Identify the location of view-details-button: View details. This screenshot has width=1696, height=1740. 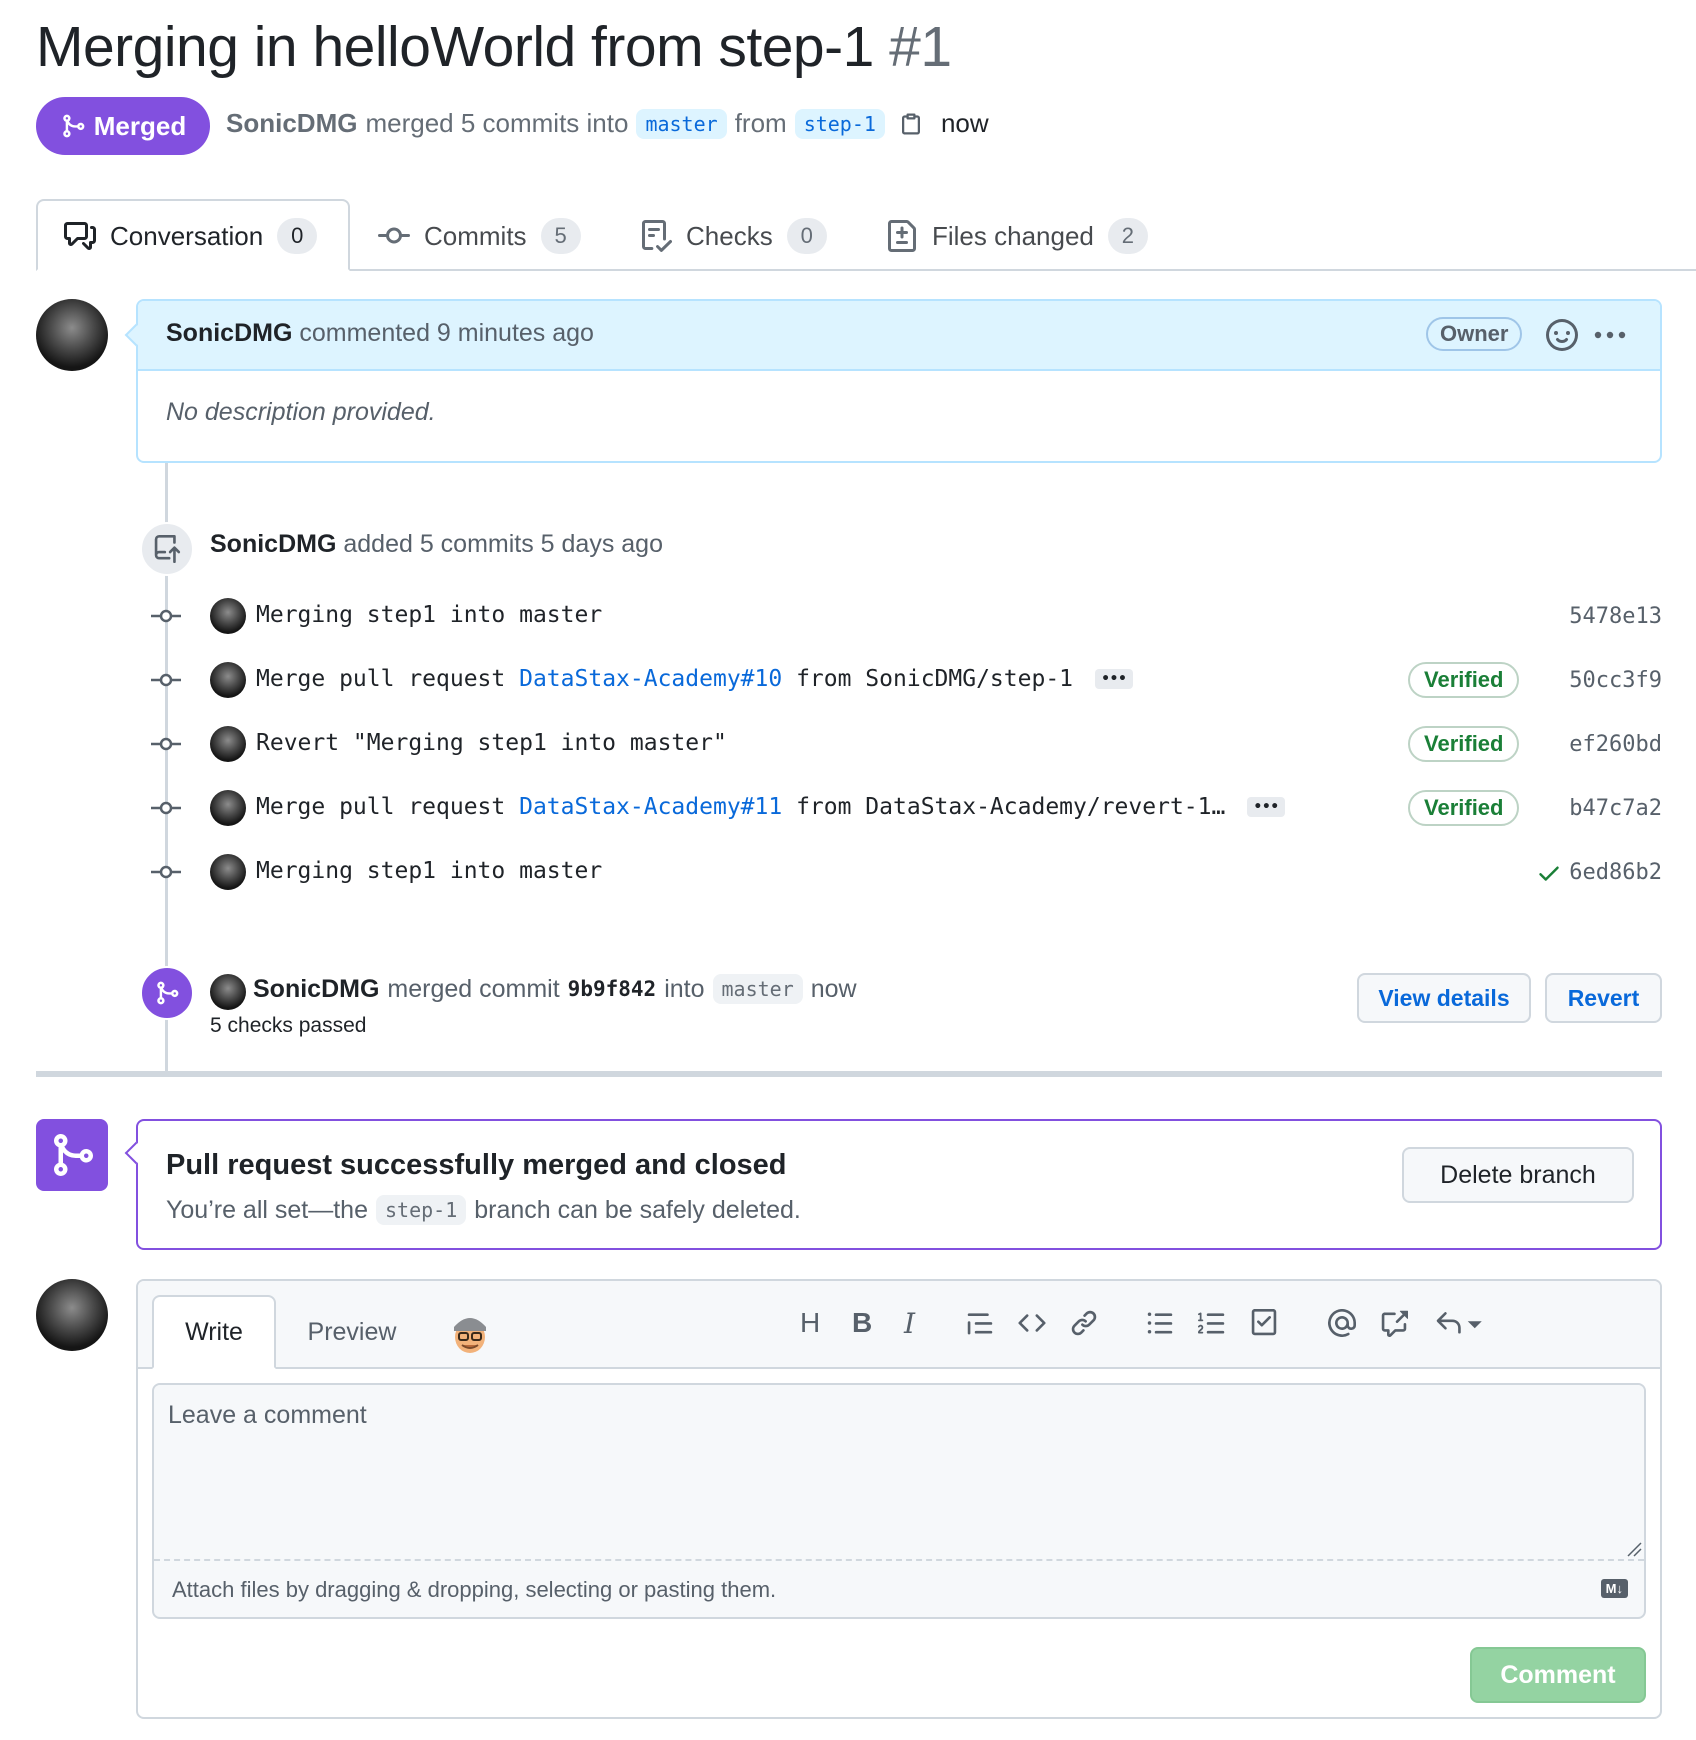
(1444, 998).